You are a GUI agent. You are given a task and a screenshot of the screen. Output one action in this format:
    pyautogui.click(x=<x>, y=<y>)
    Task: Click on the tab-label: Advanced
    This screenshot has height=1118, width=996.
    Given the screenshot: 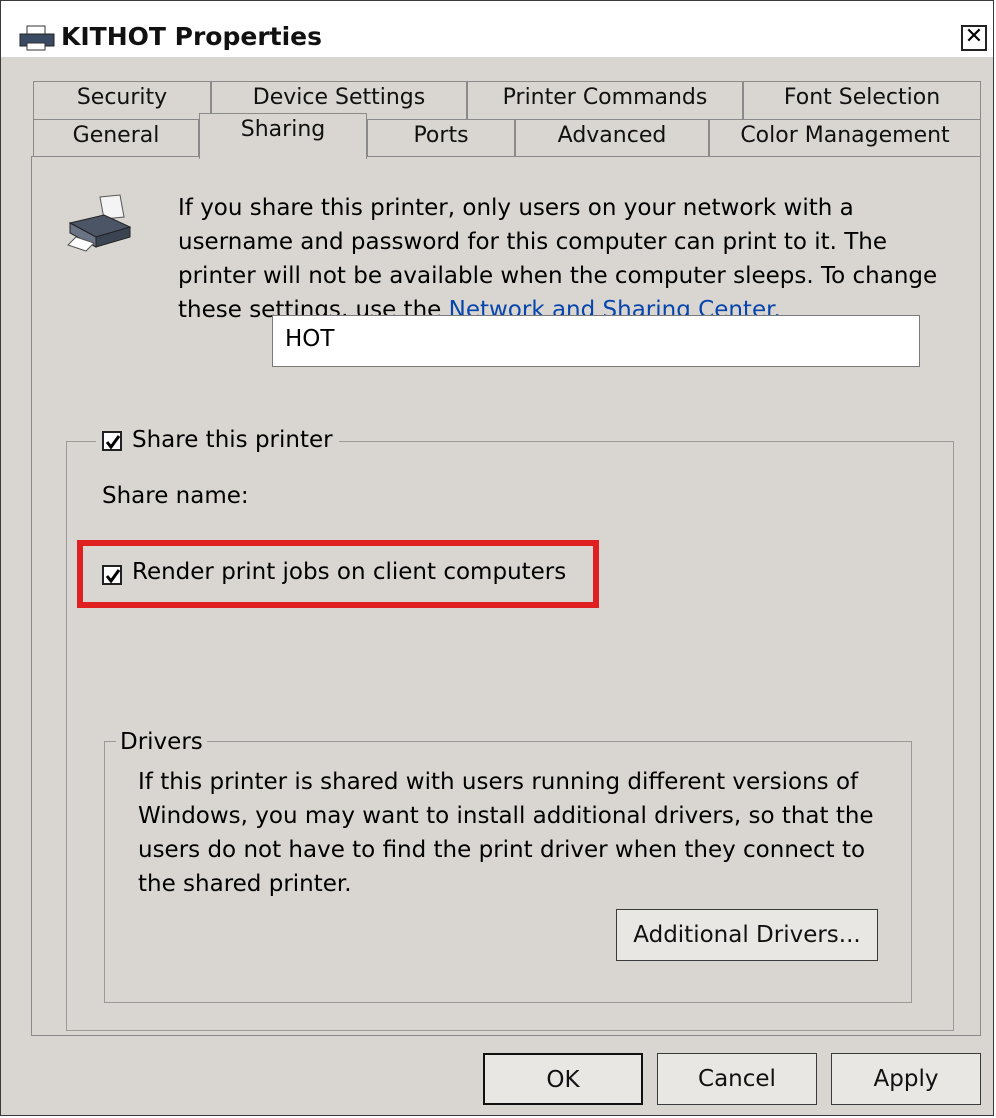 What is the action you would take?
    pyautogui.click(x=612, y=135)
    